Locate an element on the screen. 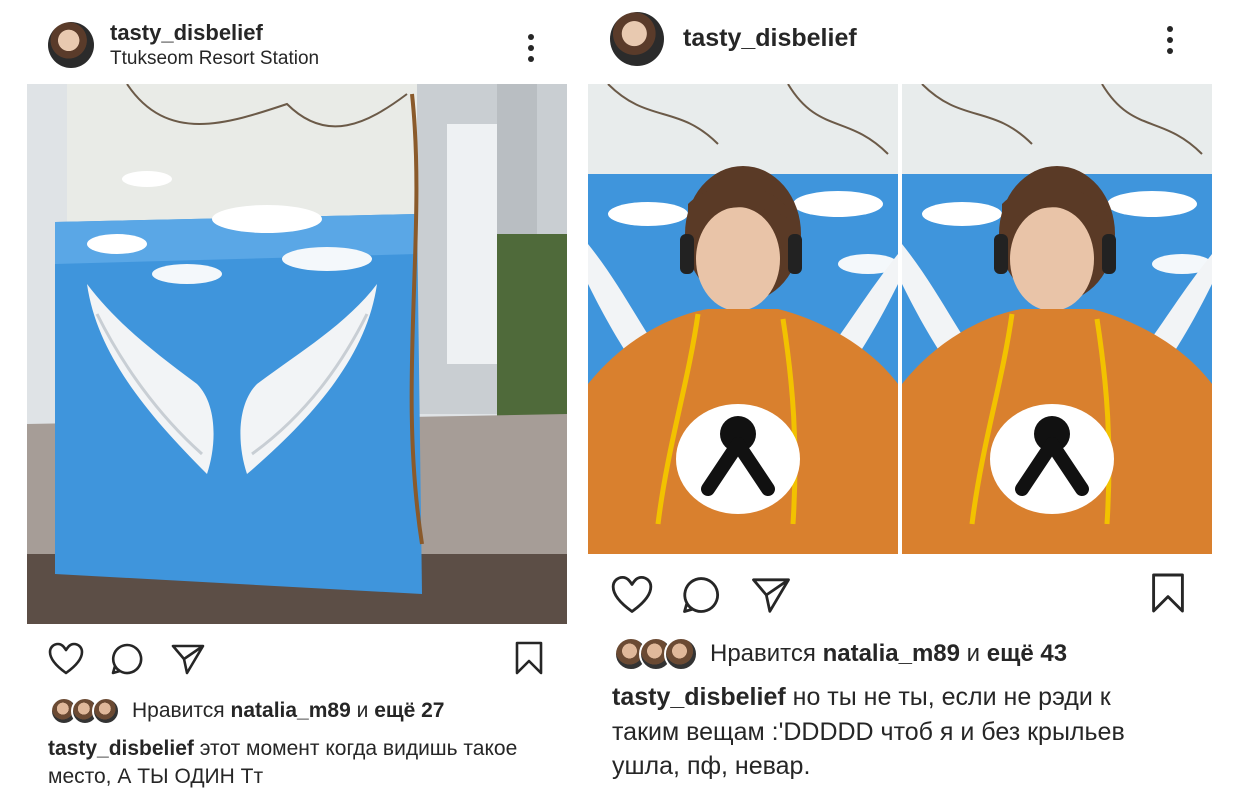  likes-others: ещё 27 is located at coordinates (409, 710).